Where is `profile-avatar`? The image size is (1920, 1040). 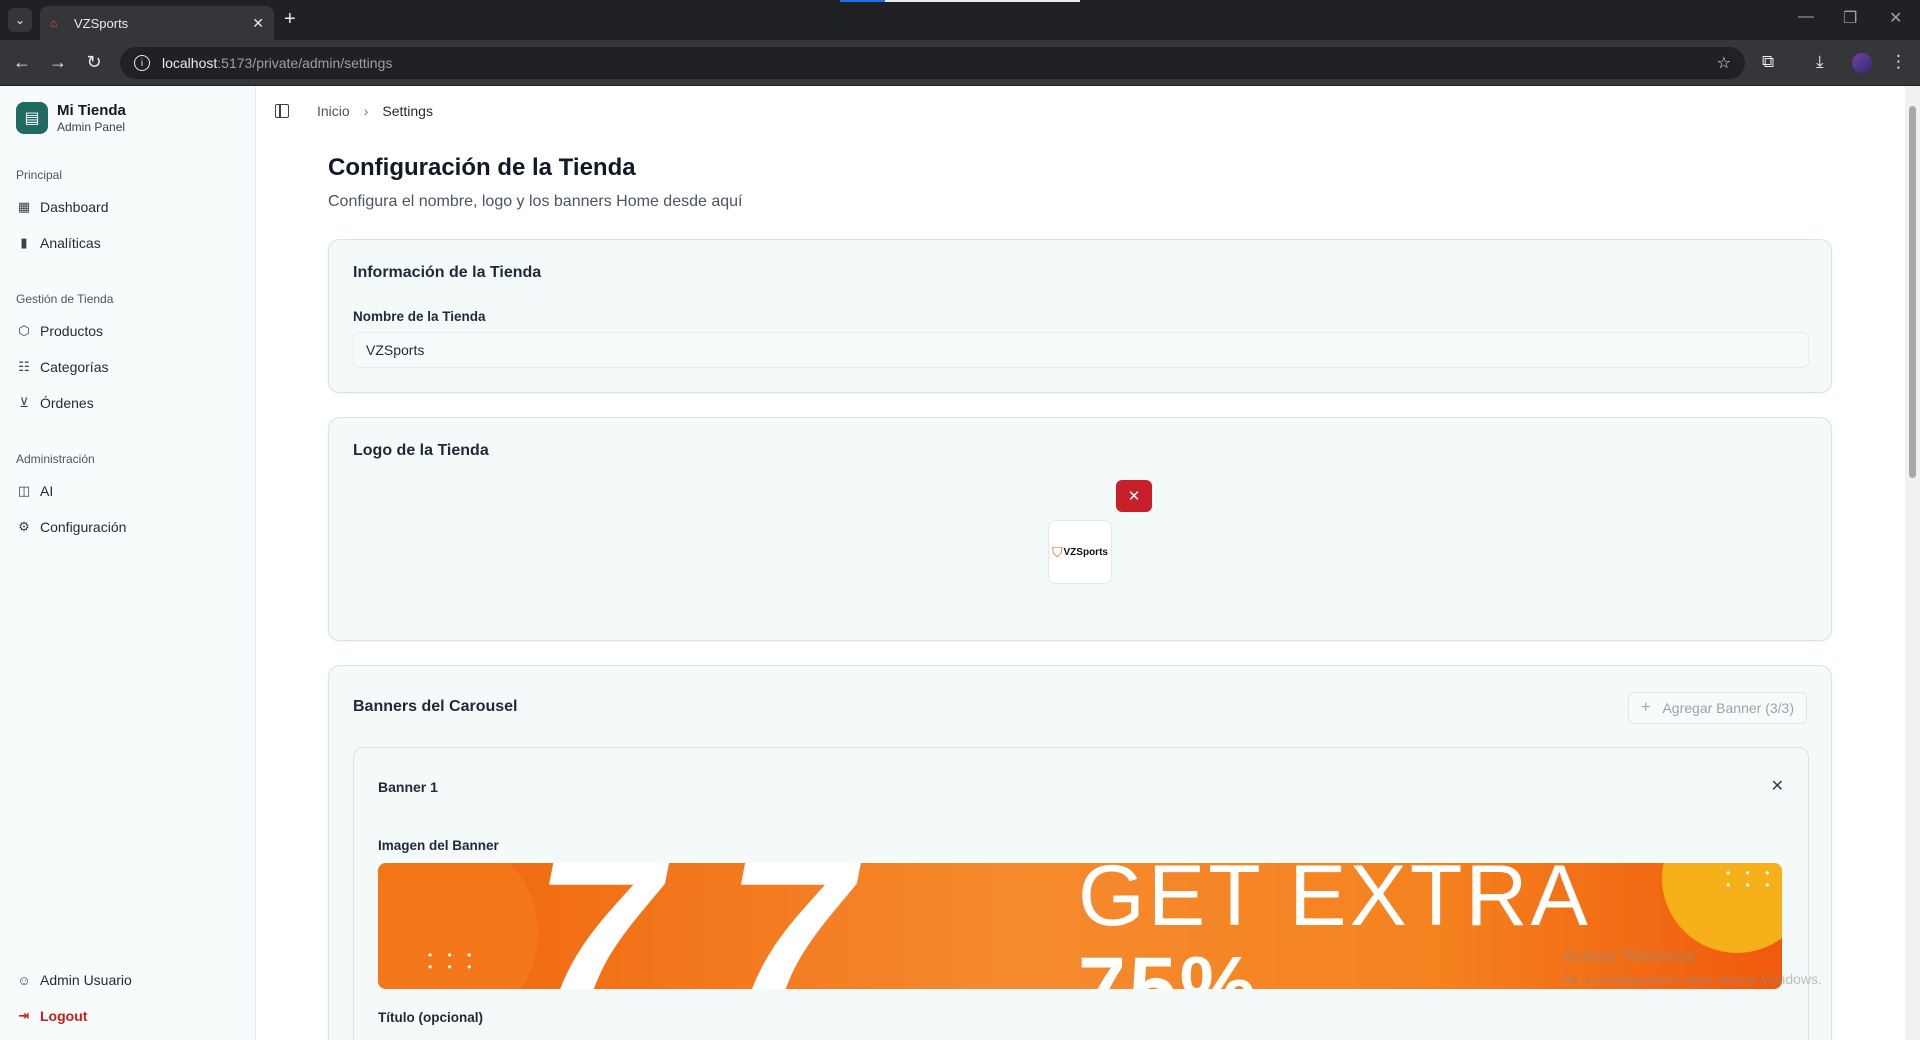 profile-avatar is located at coordinates (1862, 63).